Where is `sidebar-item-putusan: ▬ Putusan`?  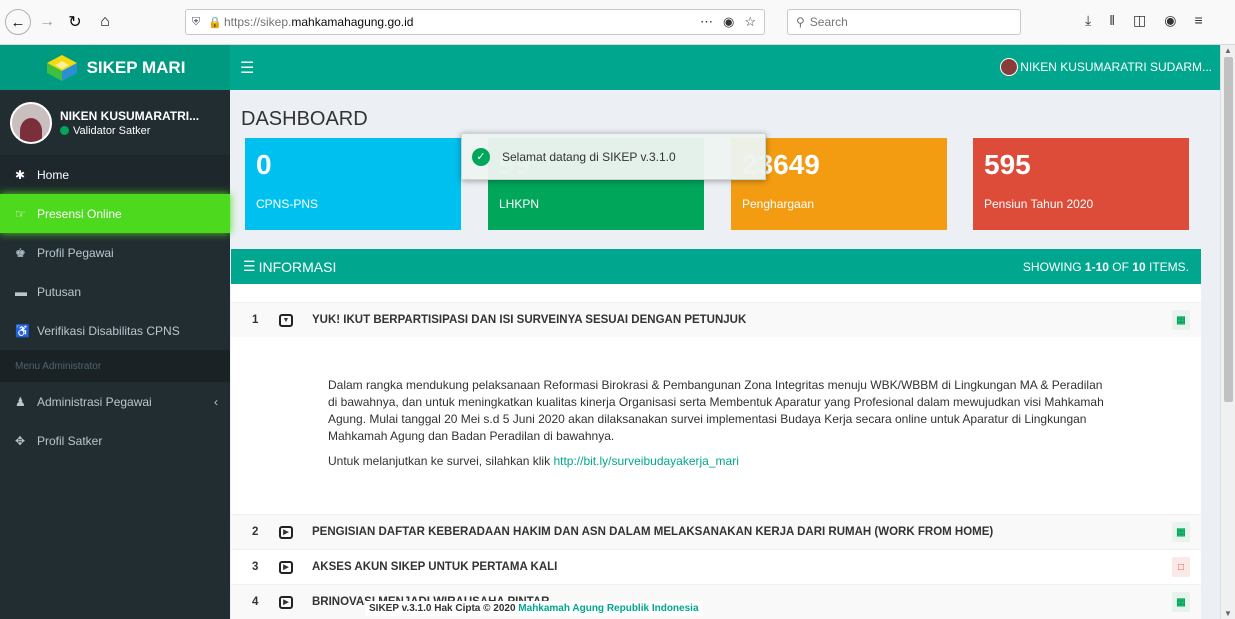 sidebar-item-putusan: ▬ Putusan is located at coordinates (115, 291).